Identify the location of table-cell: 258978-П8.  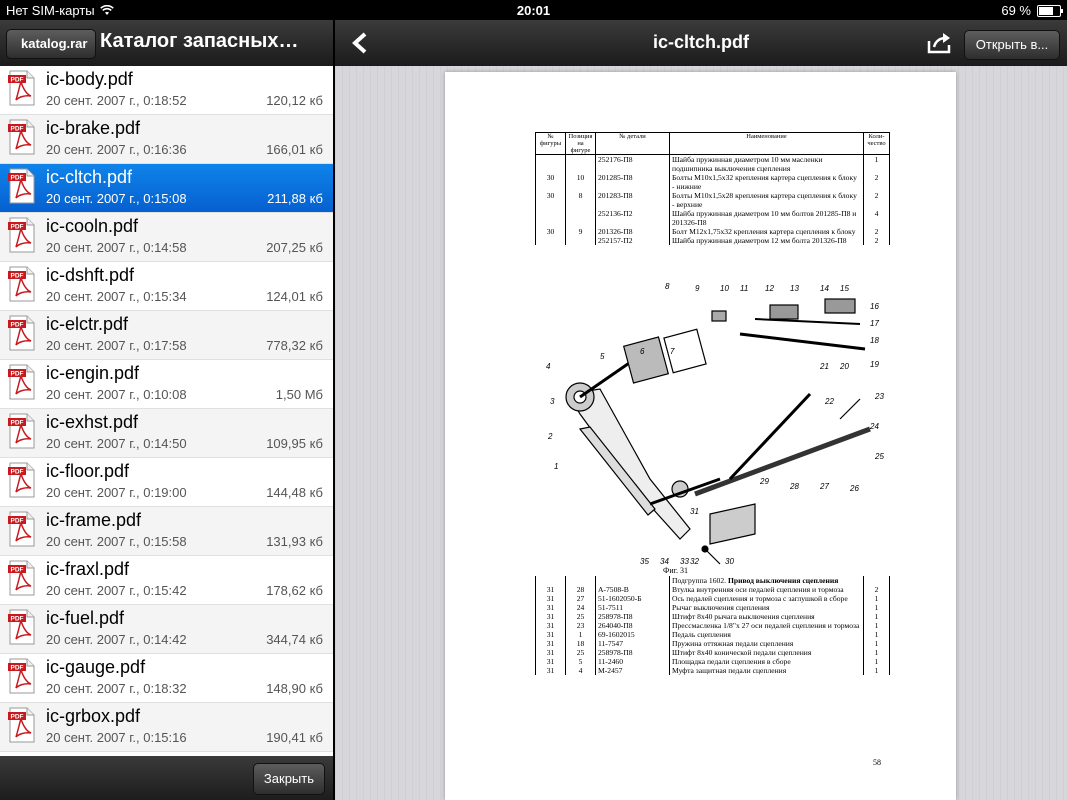
(632, 652).